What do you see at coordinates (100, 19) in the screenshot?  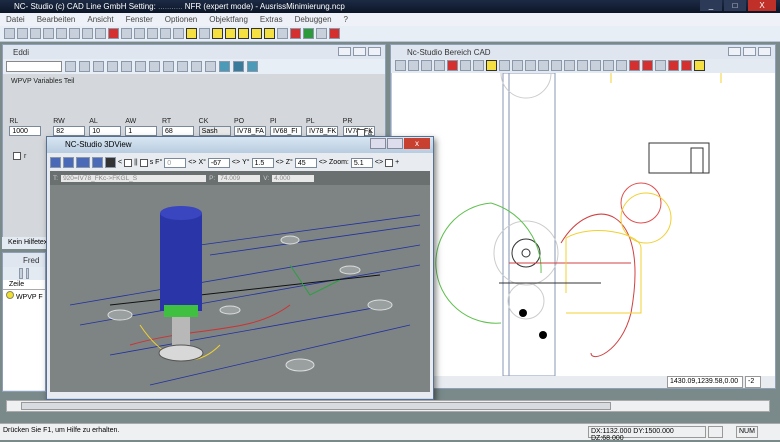 I see `menu-ansicht: Ansicht` at bounding box center [100, 19].